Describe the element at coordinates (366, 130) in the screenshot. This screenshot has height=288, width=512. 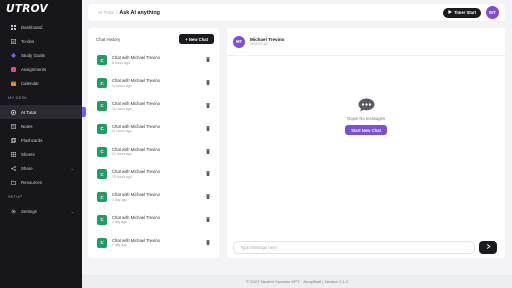
I see `start-new-chat-button: Start New Chat` at that location.